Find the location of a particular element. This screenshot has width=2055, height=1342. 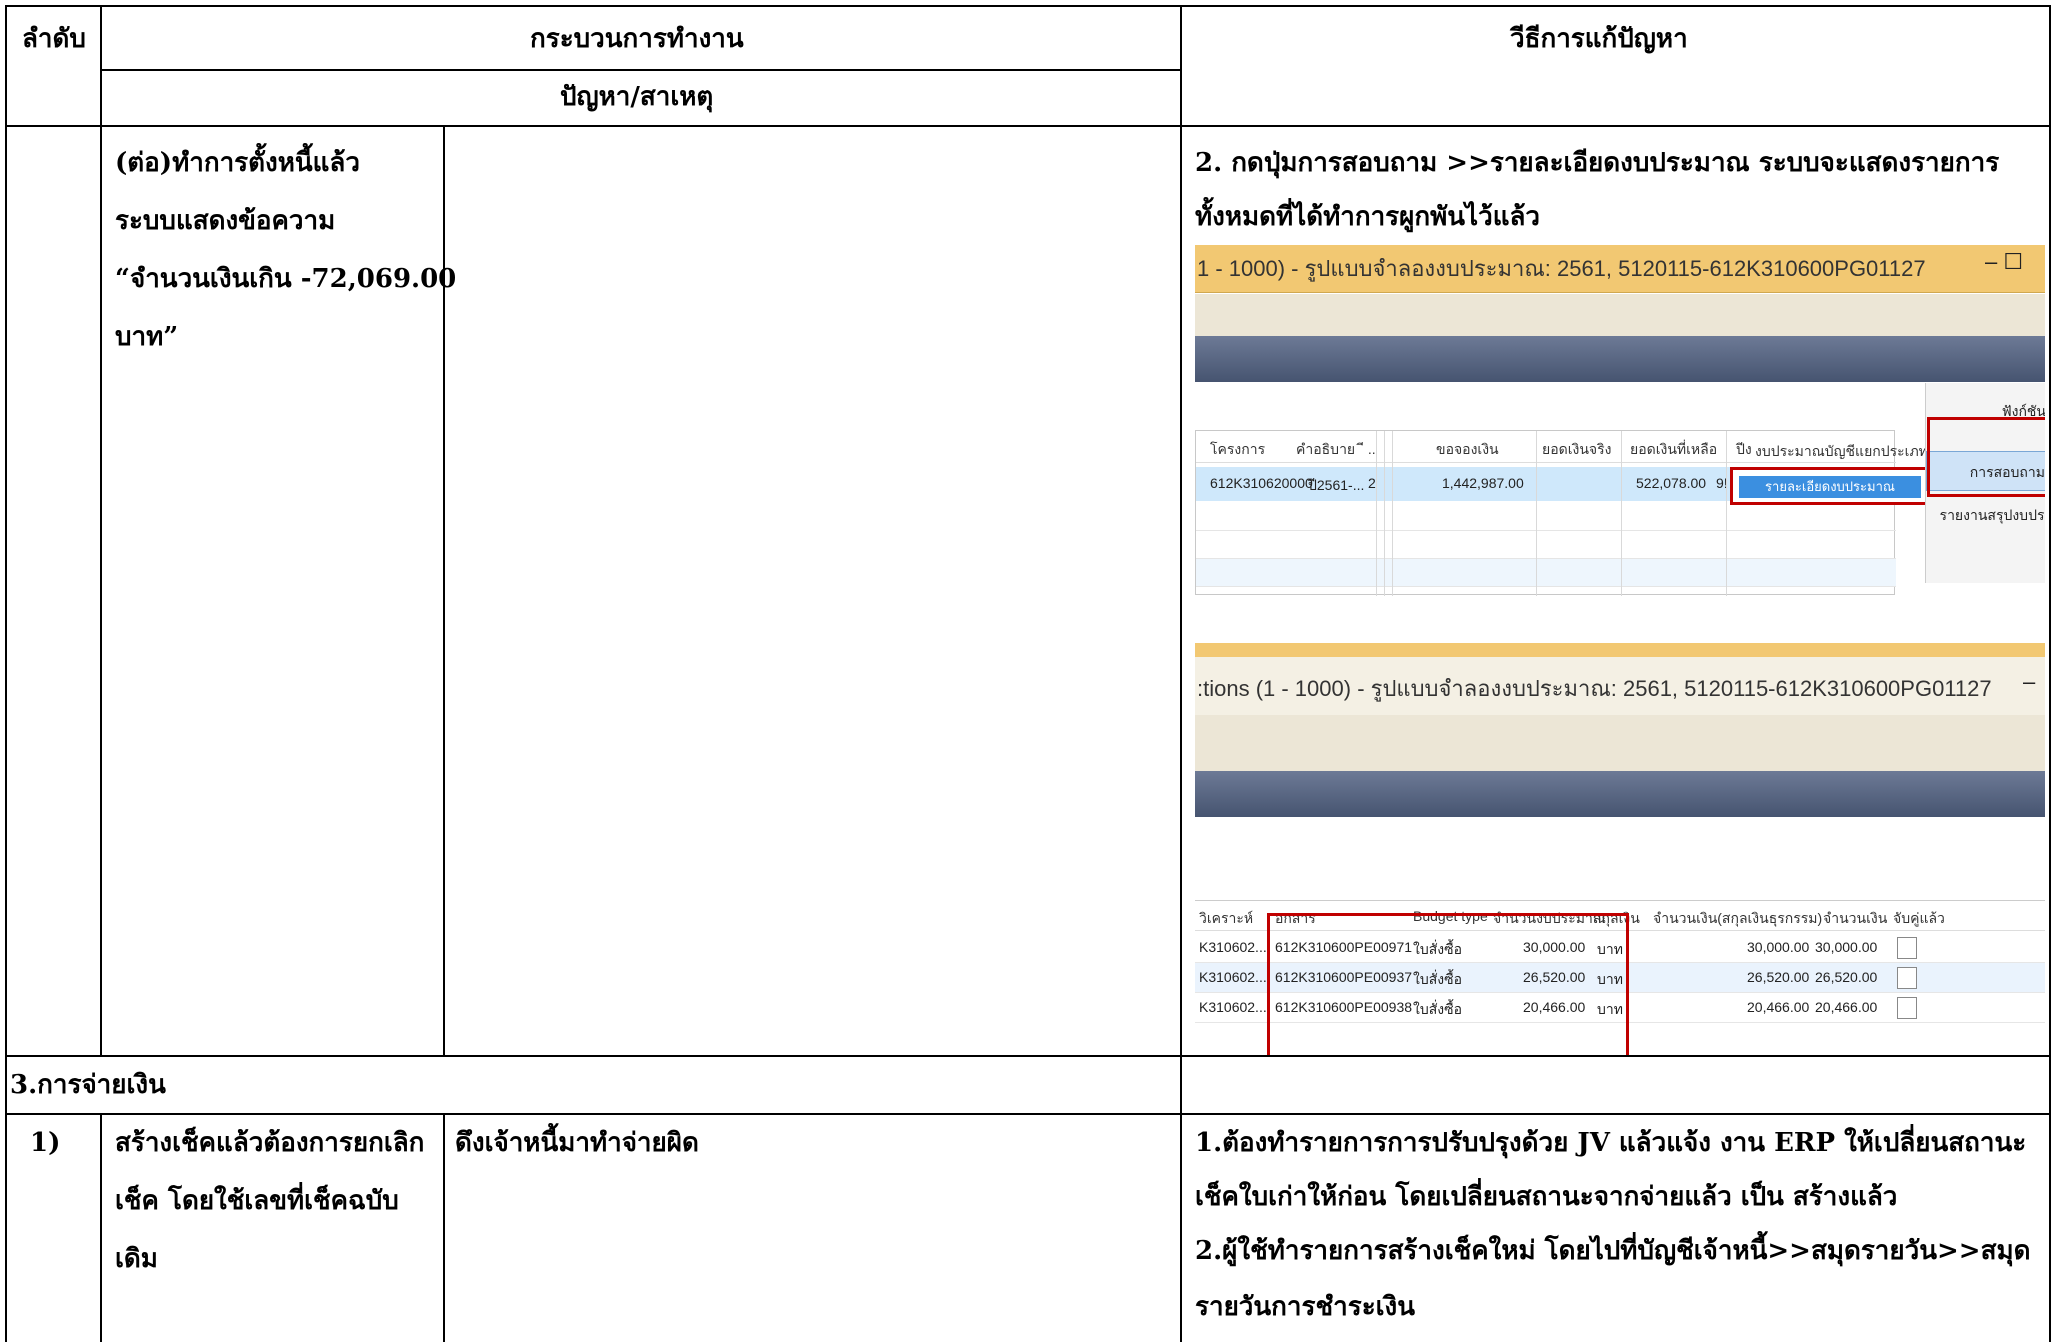

process-line: สร้างเช็คแล้วต้องการยกเลิก is located at coordinates (270, 1143).